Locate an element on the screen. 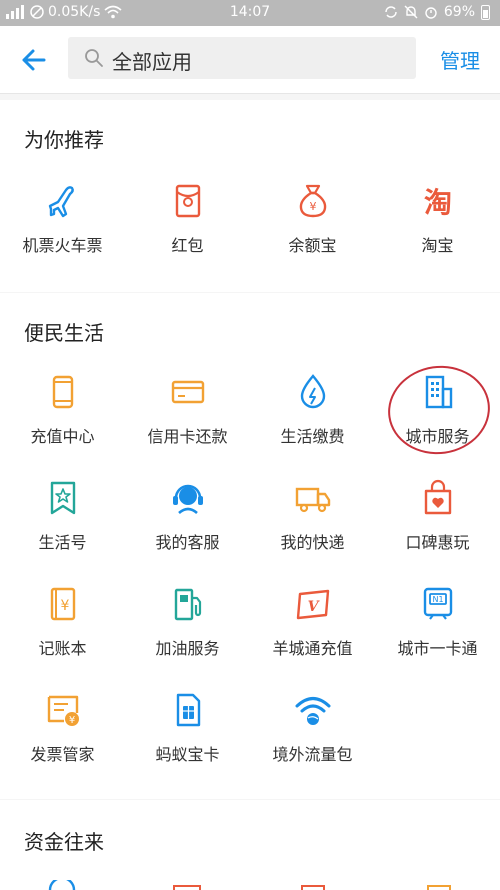  section-title: 资金往来 is located at coordinates (64, 842).